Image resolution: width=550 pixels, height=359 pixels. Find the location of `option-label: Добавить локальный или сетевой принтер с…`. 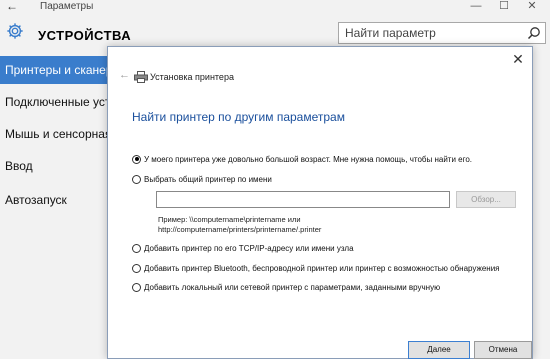

option-label: Добавить локальный или сетевой принтер с… is located at coordinates (292, 287).